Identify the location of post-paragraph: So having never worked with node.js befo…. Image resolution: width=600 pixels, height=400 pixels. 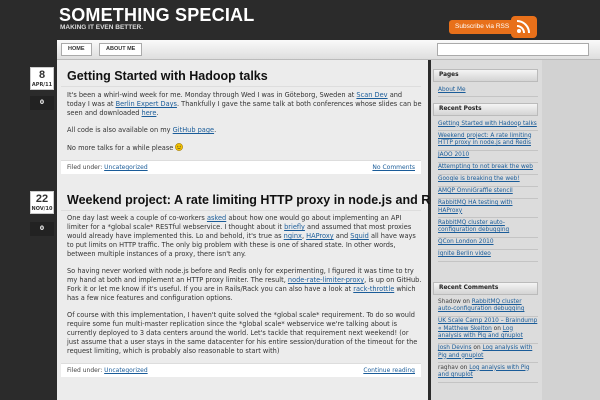
(244, 284).